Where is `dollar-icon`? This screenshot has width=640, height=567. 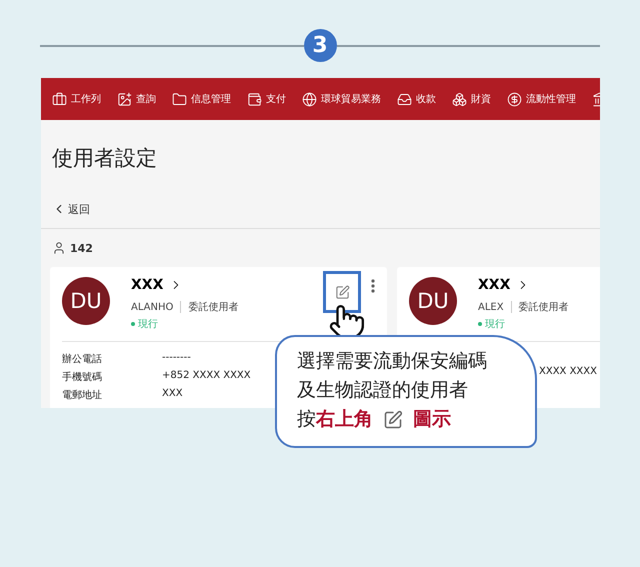
dollar-icon is located at coordinates (514, 99).